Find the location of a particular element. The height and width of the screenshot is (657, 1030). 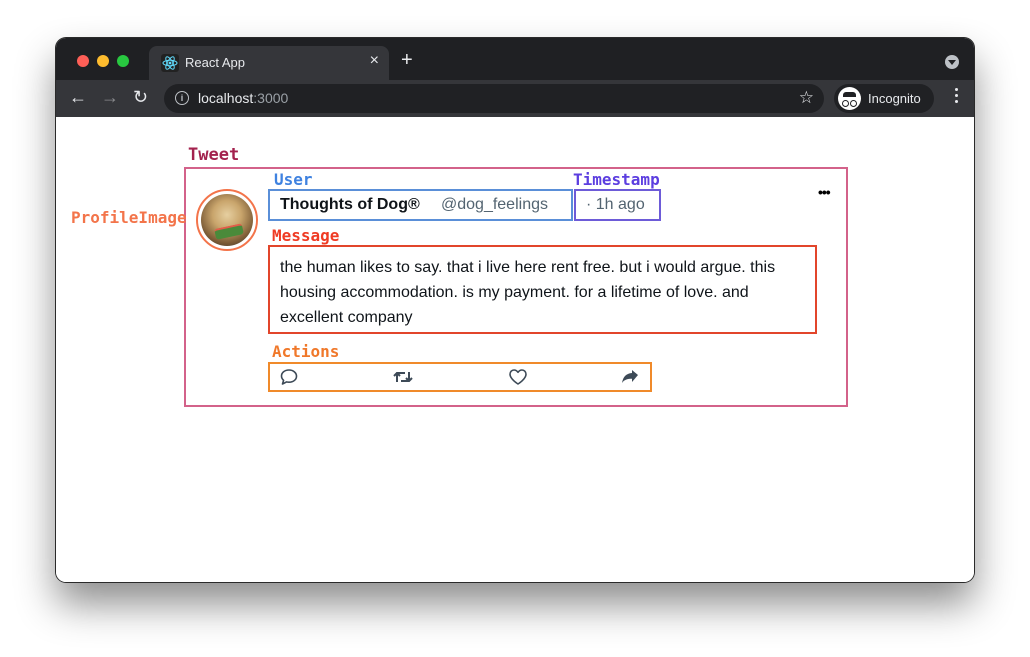

user-info: Thoughts of Dog® @dog_feelings is located at coordinates (420, 205).